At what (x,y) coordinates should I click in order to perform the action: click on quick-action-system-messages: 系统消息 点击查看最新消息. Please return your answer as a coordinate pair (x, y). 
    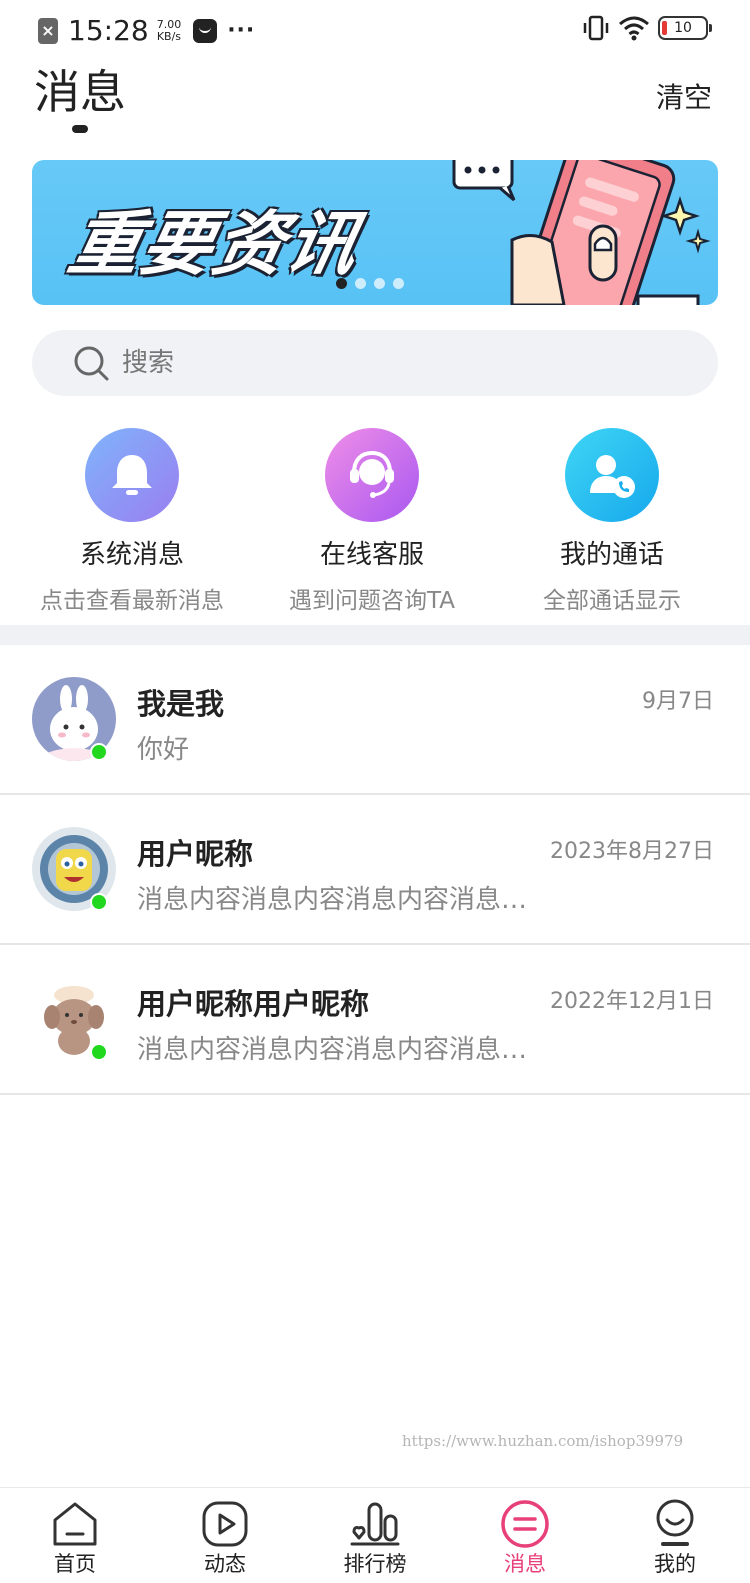
    Looking at the image, I should click on (132, 521).